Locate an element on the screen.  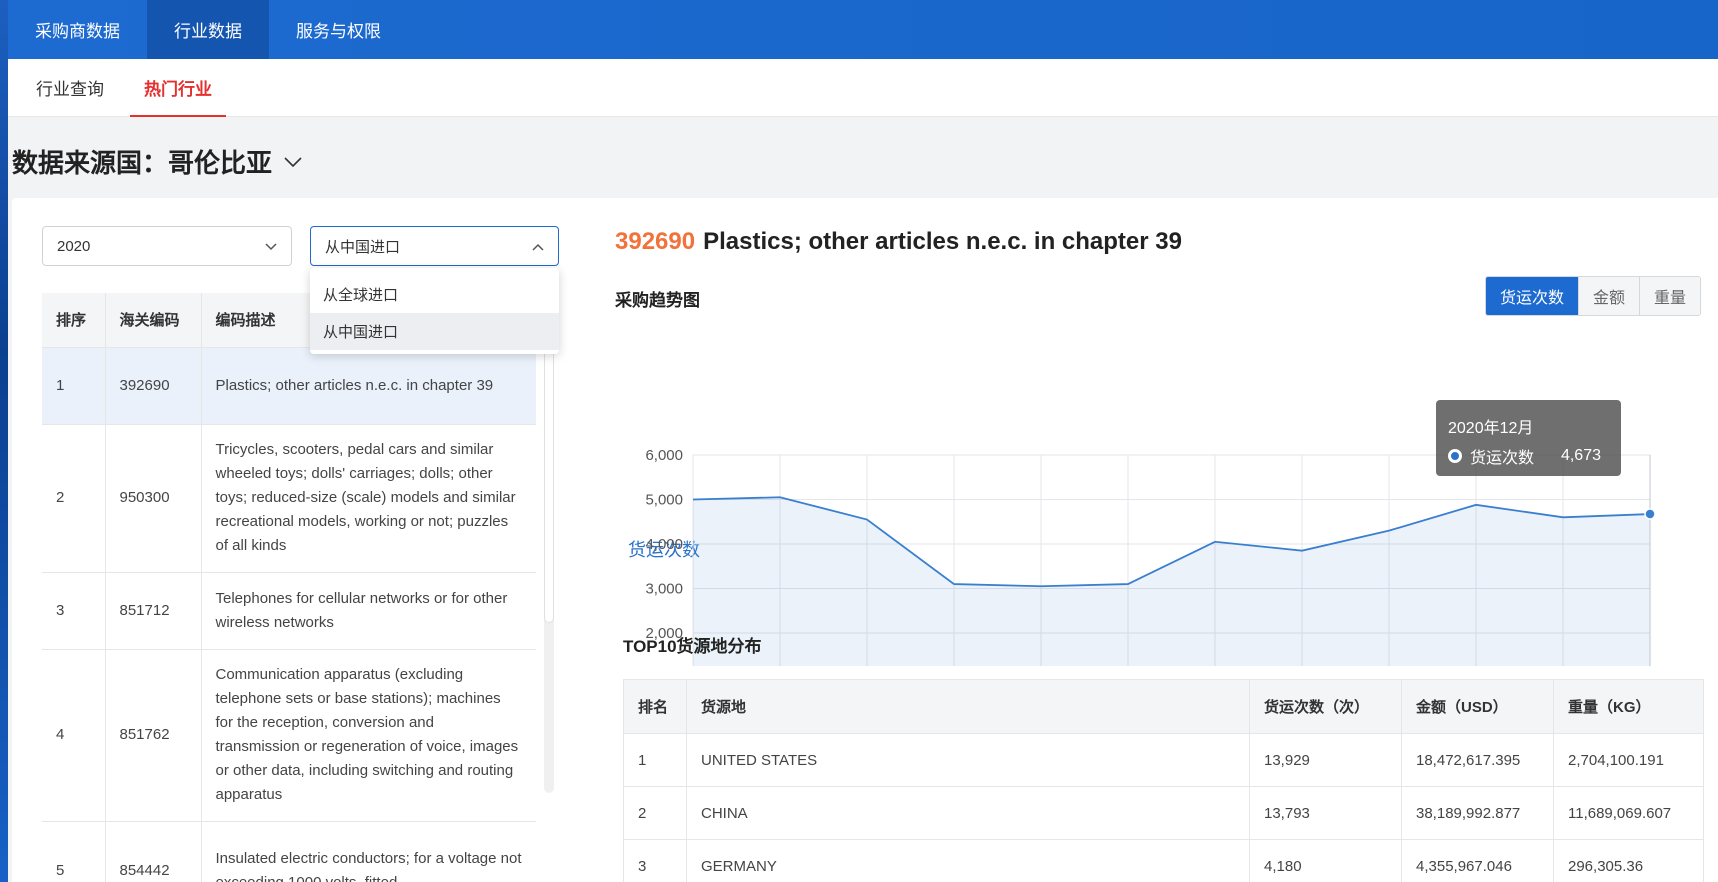
chevron-up-icon is located at coordinates (538, 247).